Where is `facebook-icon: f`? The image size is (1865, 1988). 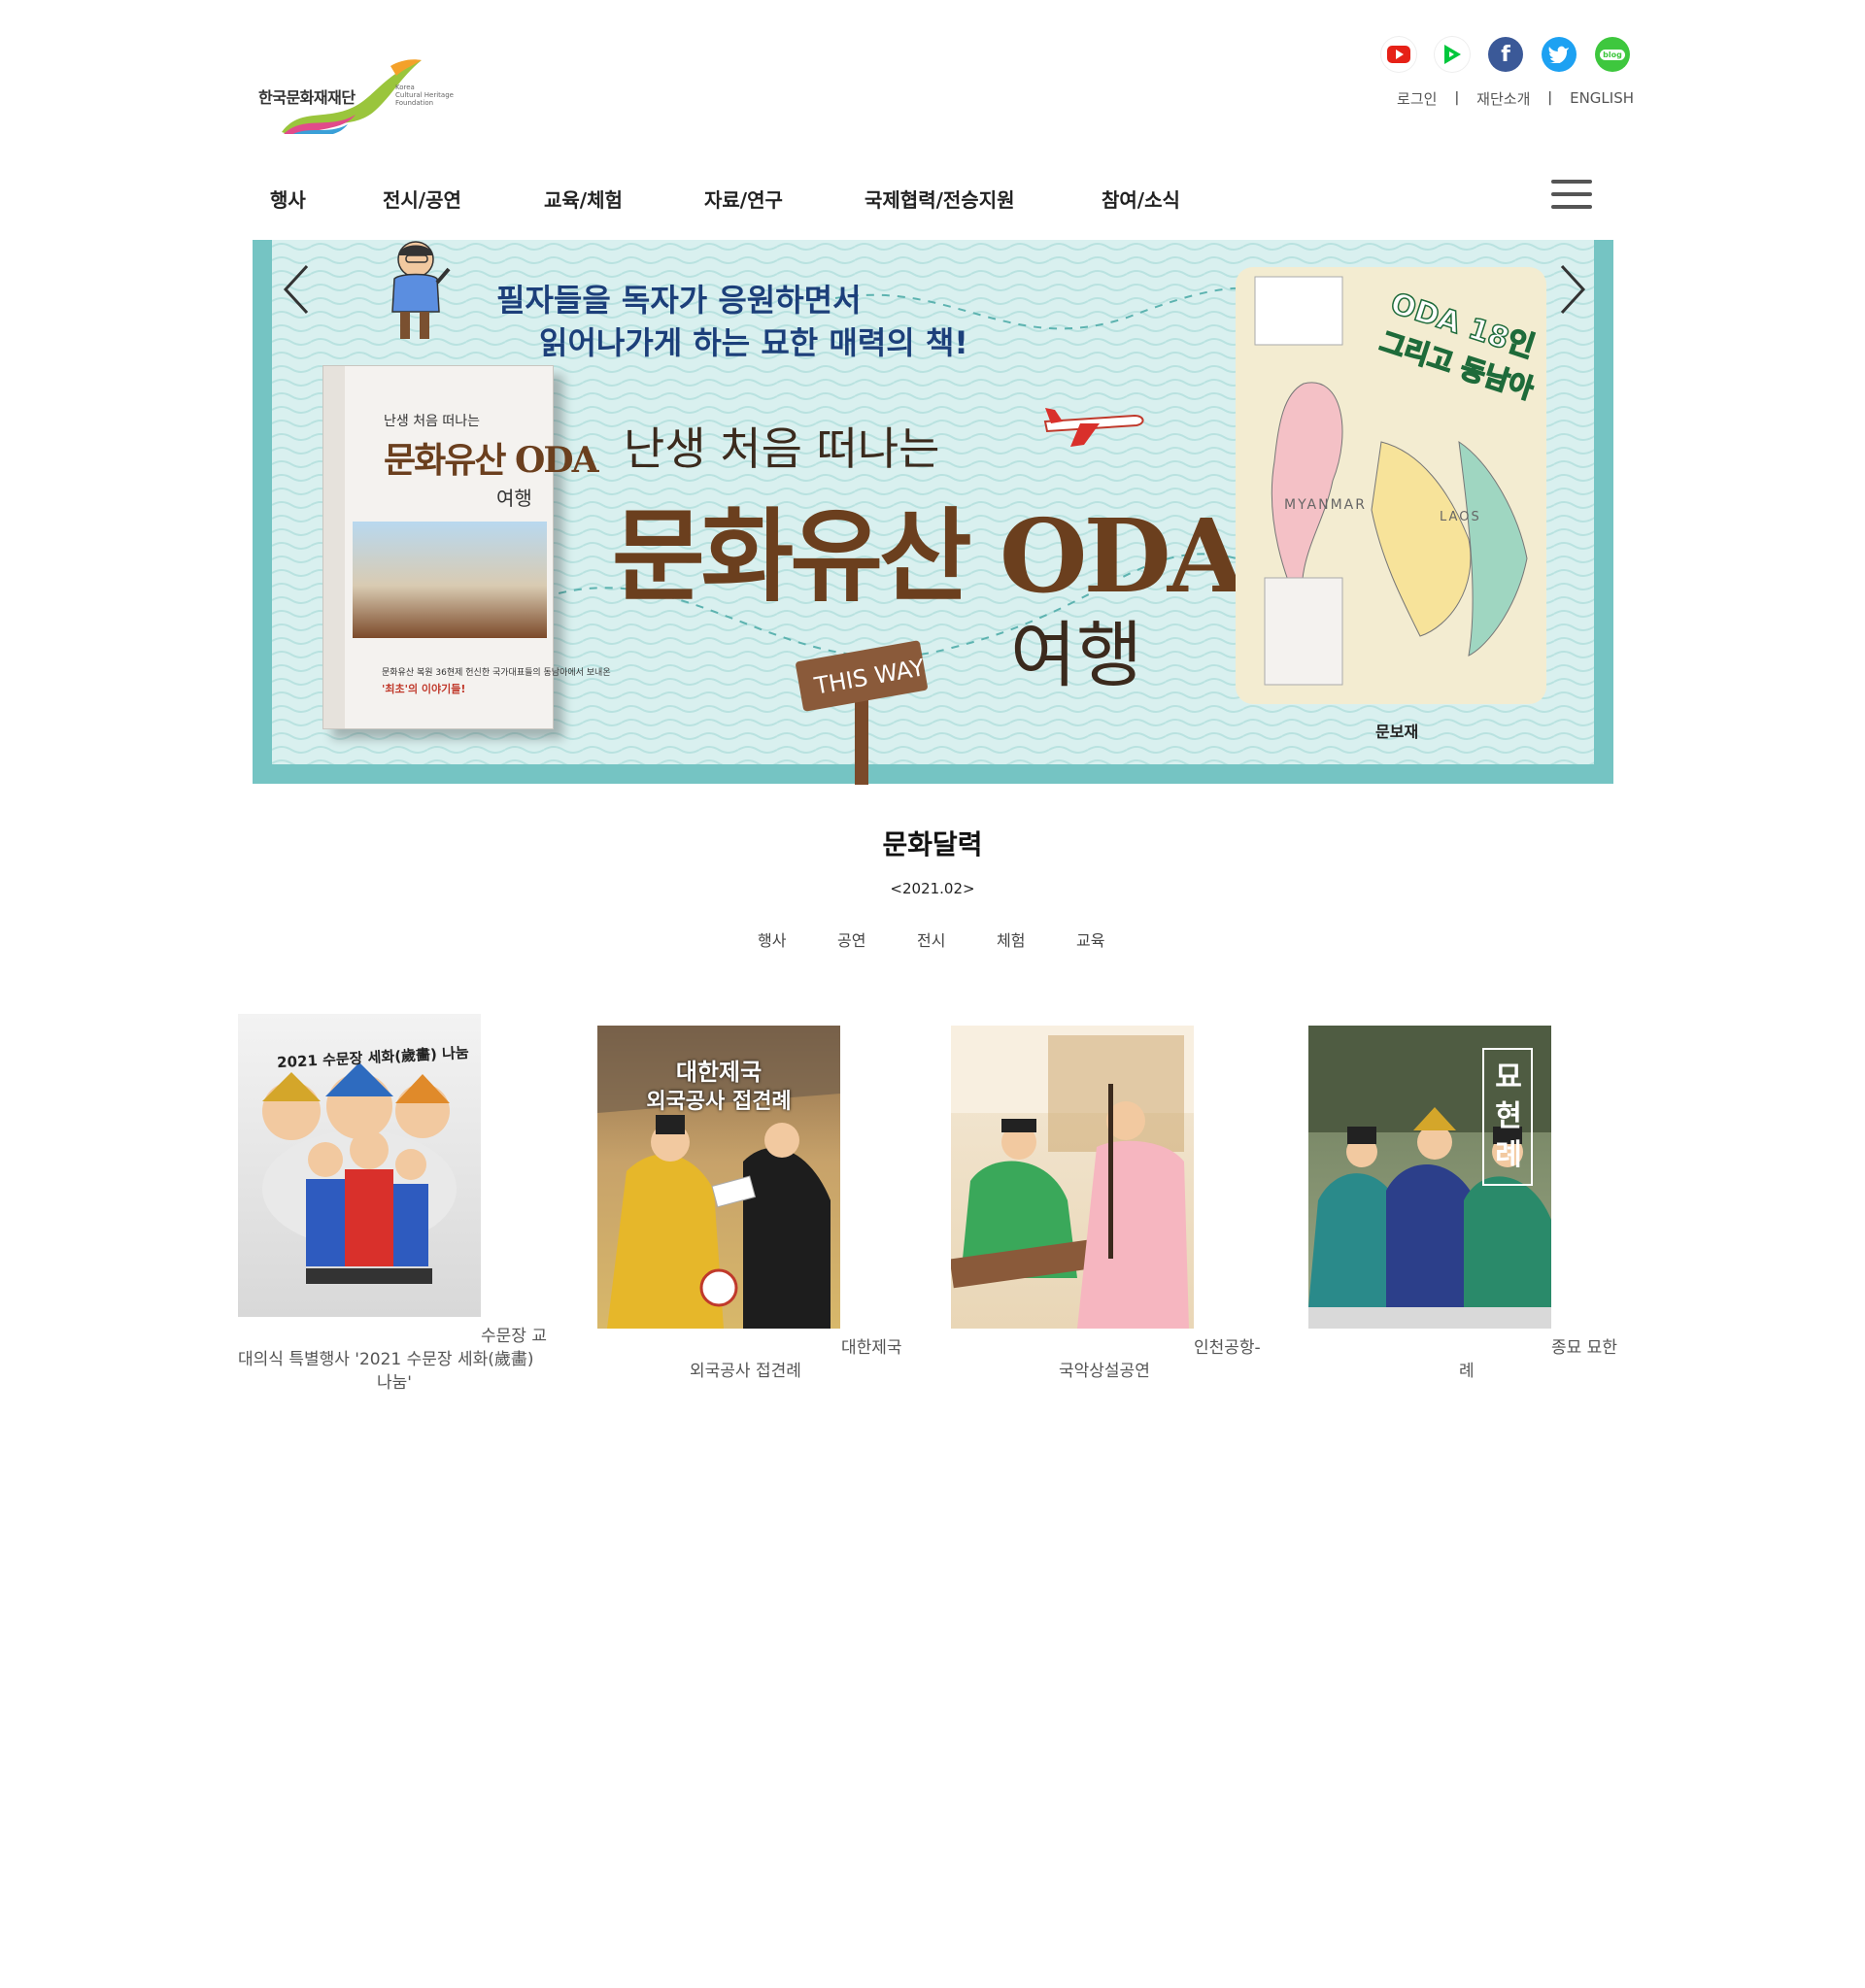
facebook-icon: f is located at coordinates (1505, 54).